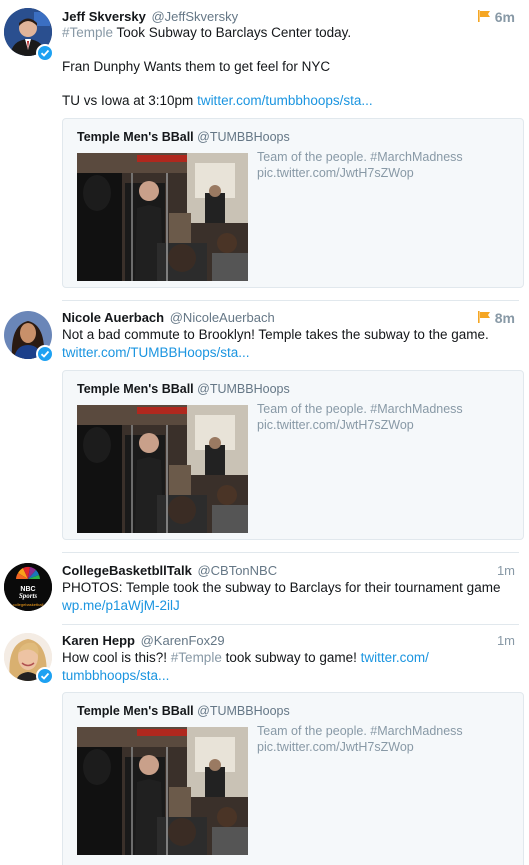 Image resolution: width=529 pixels, height=865 pixels. What do you see at coordinates (505, 318) in the screenshot?
I see `tweet-time: 8m` at bounding box center [505, 318].